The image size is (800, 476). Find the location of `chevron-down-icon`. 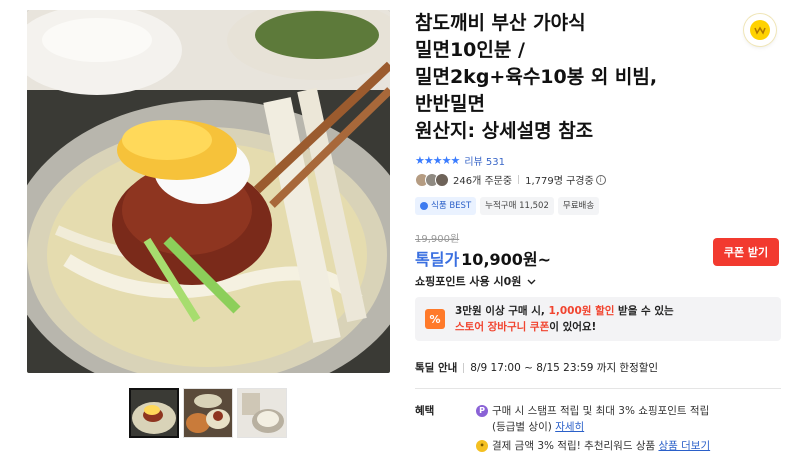

chevron-down-icon is located at coordinates (531, 282).